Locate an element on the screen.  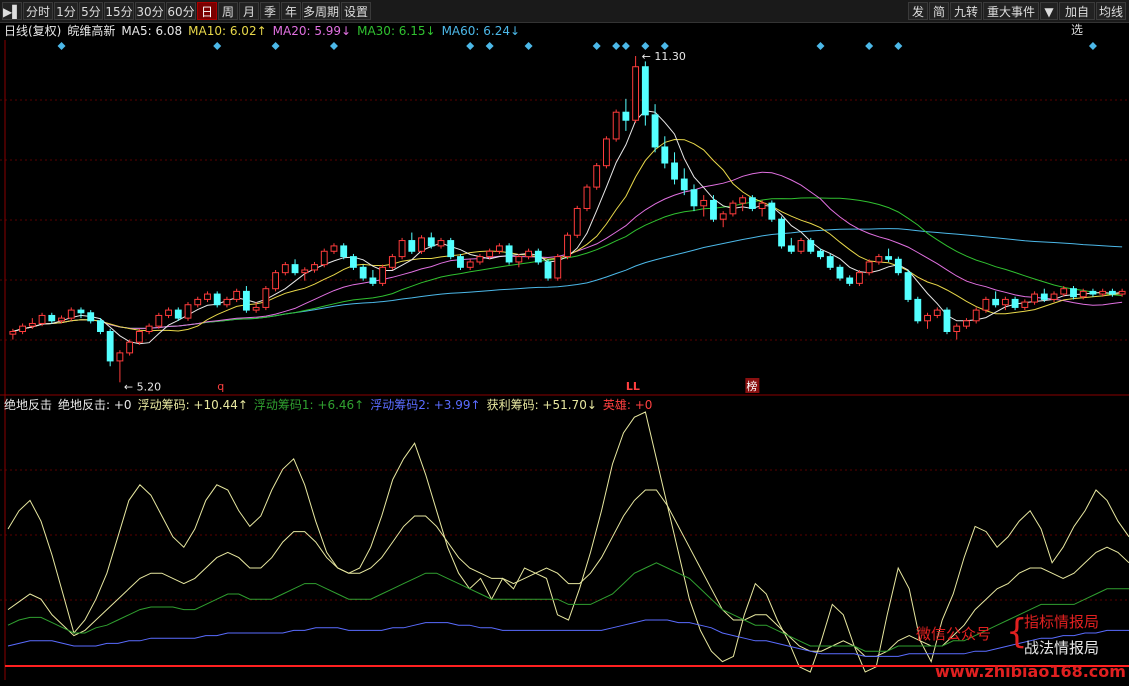
ind-bar-item: 浮动筹码1: +6.46↑ is located at coordinates (309, 405).